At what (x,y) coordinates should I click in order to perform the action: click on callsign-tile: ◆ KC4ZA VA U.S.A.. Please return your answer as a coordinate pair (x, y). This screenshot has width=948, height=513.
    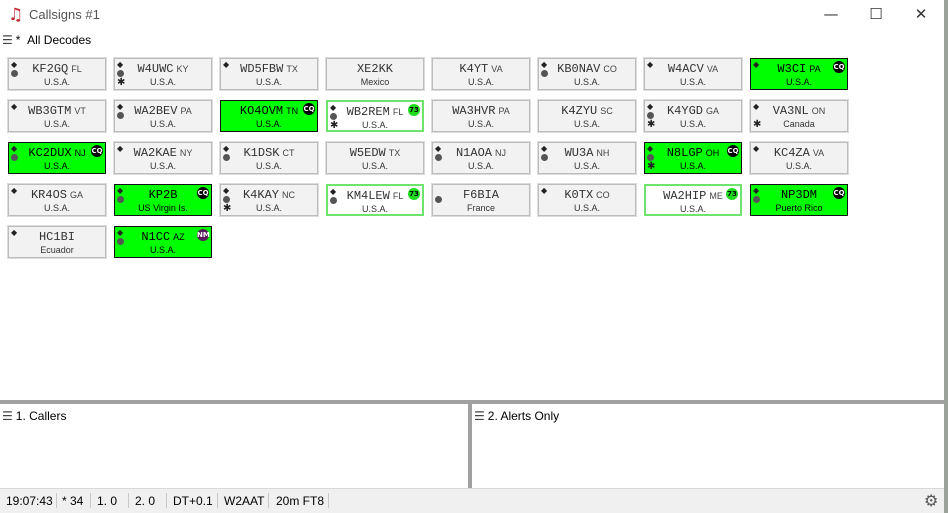
    Looking at the image, I should click on (799, 158).